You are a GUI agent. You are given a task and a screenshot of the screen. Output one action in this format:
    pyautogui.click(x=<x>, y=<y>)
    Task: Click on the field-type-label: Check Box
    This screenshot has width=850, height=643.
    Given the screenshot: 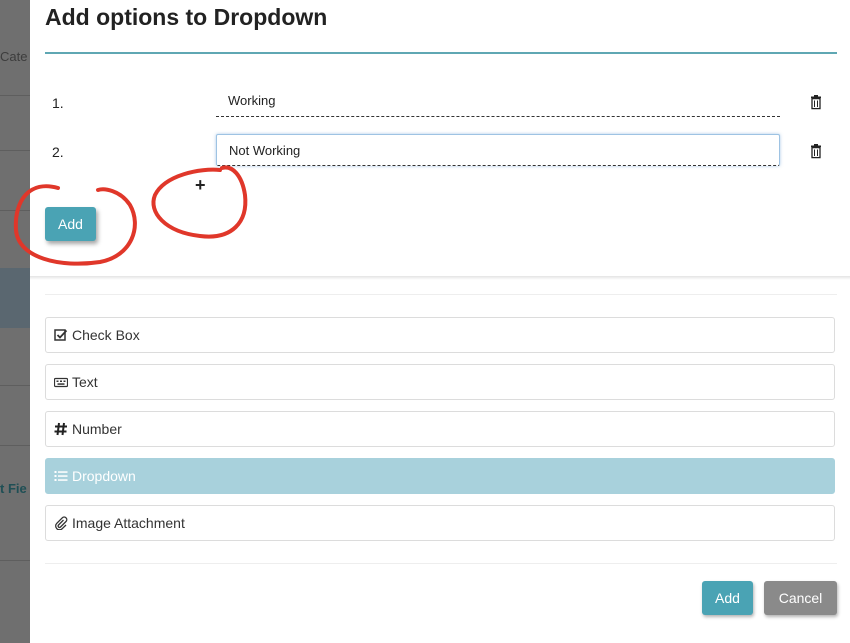 What is the action you would take?
    pyautogui.click(x=106, y=335)
    